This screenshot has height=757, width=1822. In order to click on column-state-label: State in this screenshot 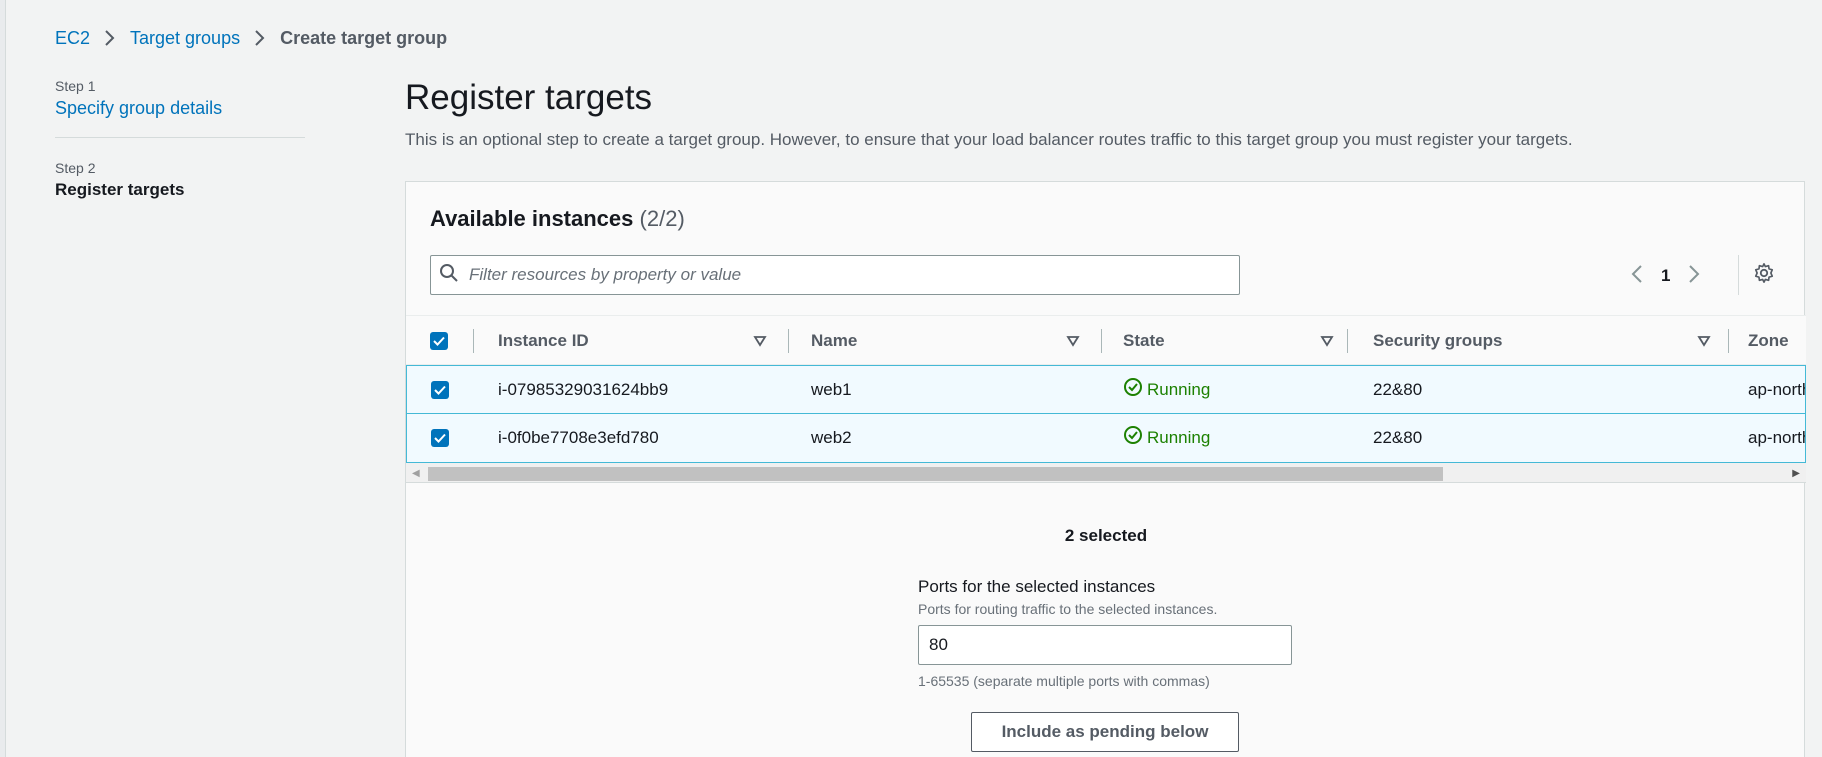, I will do `click(1144, 340)`.